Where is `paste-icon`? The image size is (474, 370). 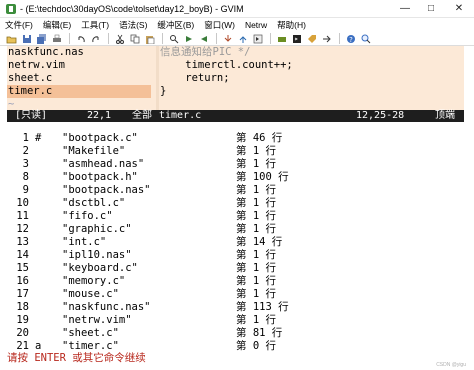 paste-icon is located at coordinates (149, 39).